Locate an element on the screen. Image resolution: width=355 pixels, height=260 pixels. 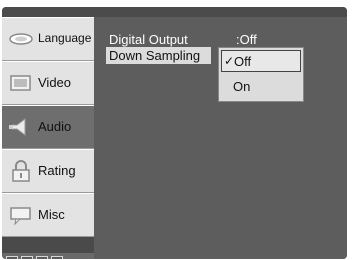
sidebar-item-label: Video is located at coordinates (55, 82).